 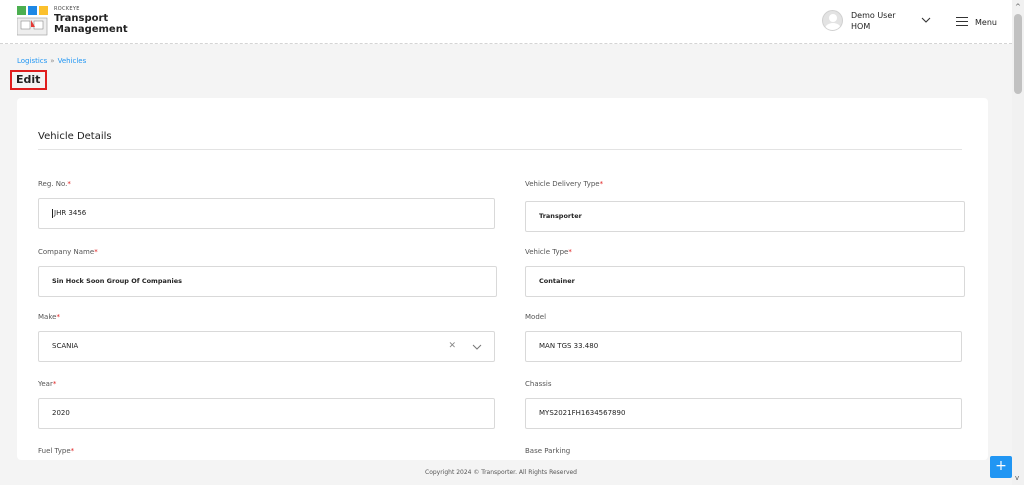 What do you see at coordinates (267, 281) in the screenshot?
I see `company-name-input: Sin Hock Soon Group Of Companies` at bounding box center [267, 281].